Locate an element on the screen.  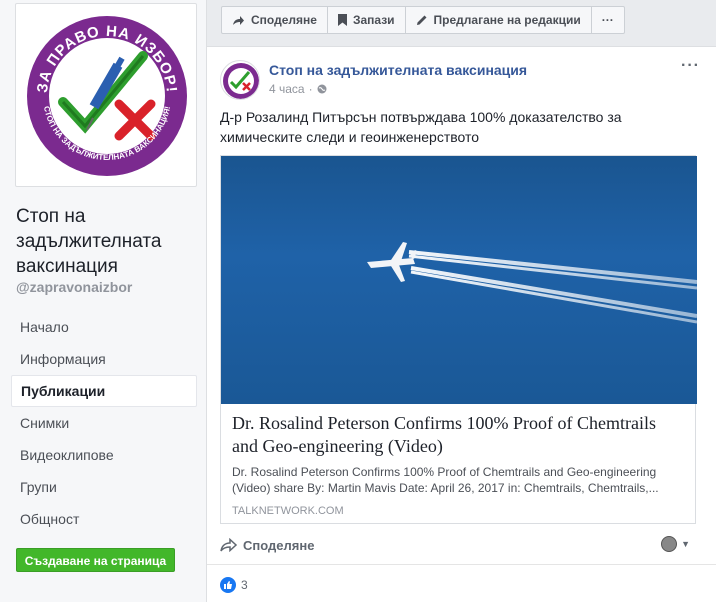
audience-avatar is located at coordinates (669, 544).